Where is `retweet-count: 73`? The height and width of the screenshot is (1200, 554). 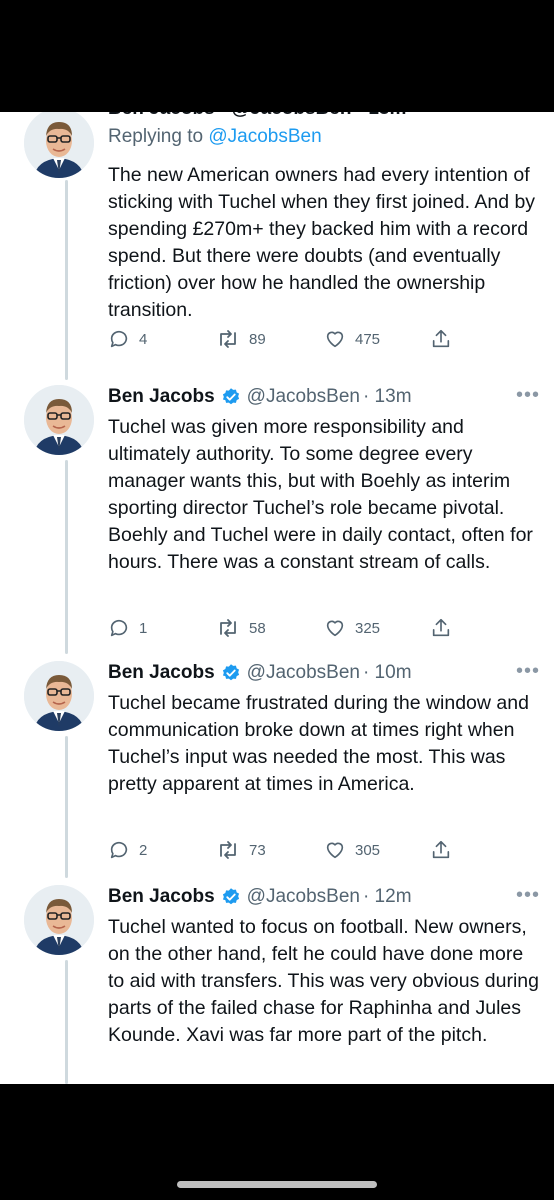 retweet-count: 73 is located at coordinates (257, 850).